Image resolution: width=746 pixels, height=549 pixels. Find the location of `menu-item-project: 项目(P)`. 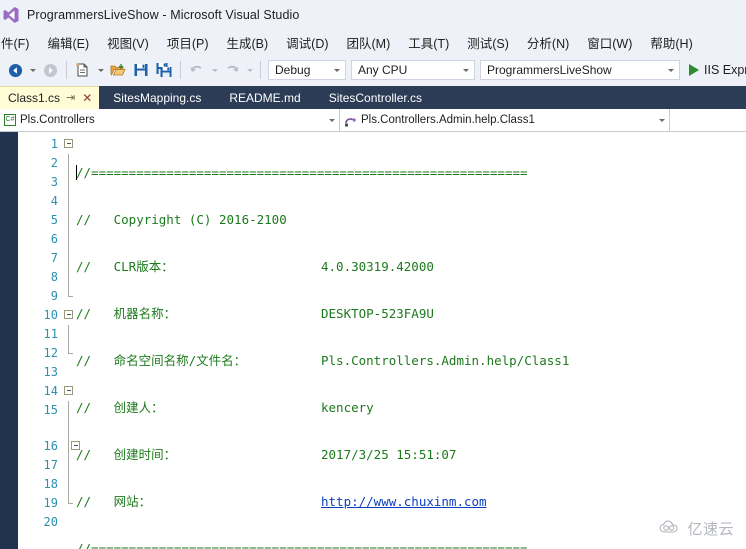

menu-item-project: 项目(P) is located at coordinates (188, 42).